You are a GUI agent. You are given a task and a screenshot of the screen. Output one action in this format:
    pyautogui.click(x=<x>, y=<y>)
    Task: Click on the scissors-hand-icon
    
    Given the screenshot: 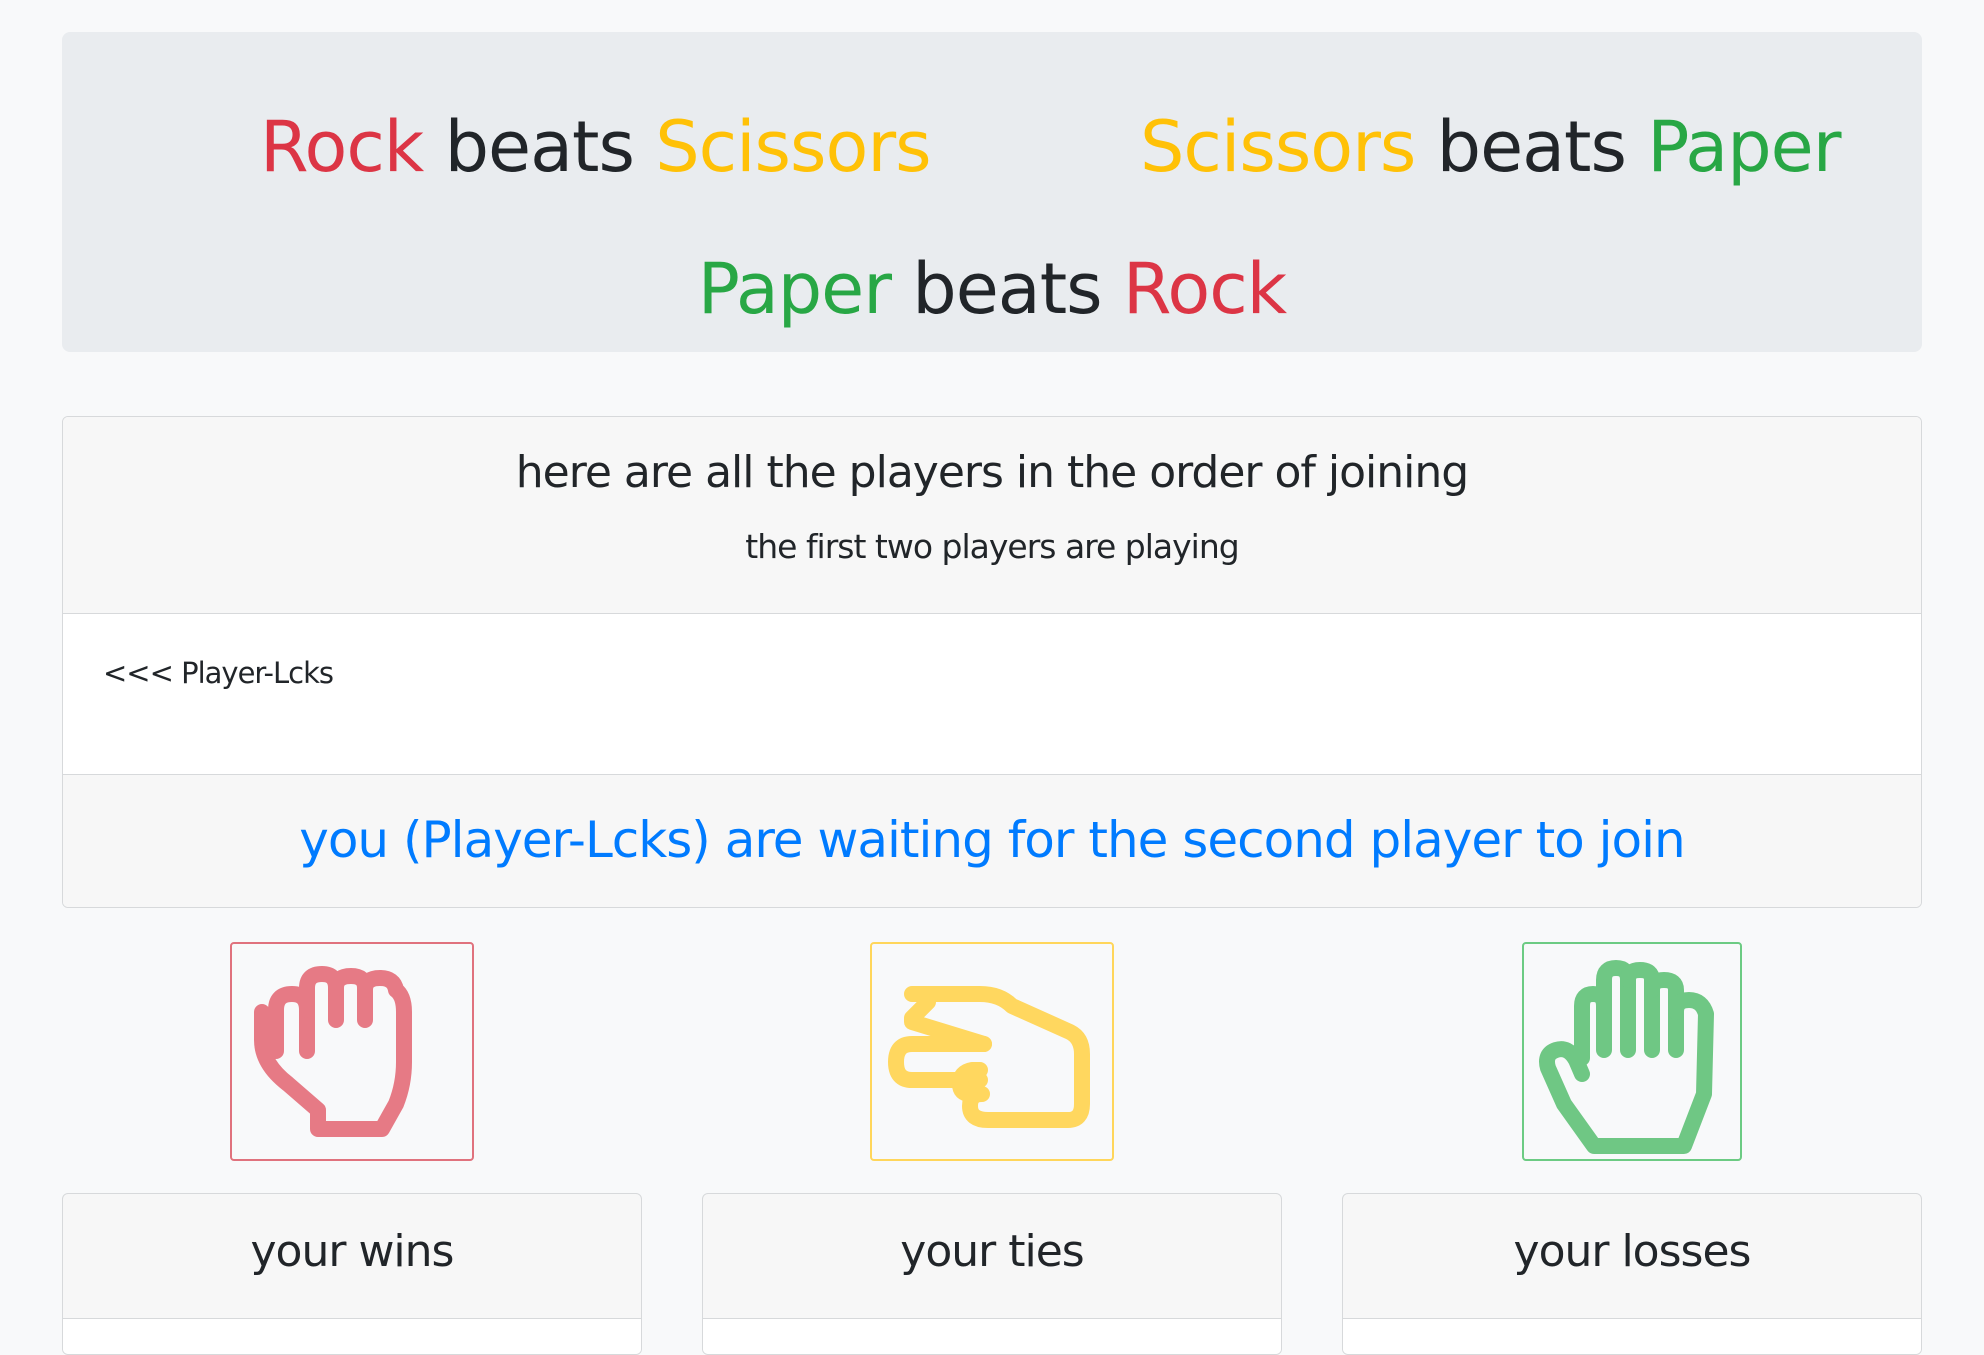 What is the action you would take?
    pyautogui.click(x=989, y=1057)
    